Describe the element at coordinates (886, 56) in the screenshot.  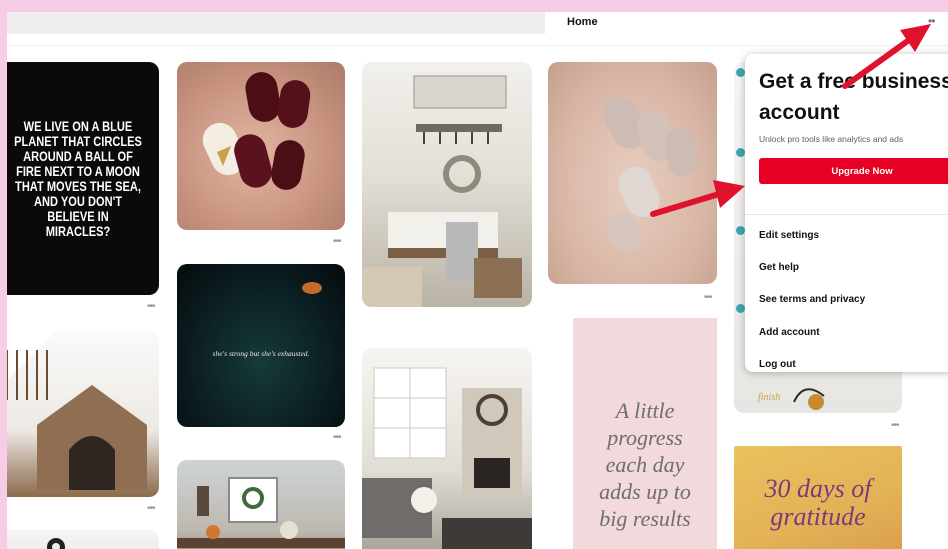
I see `arrow-to-more-menu` at that location.